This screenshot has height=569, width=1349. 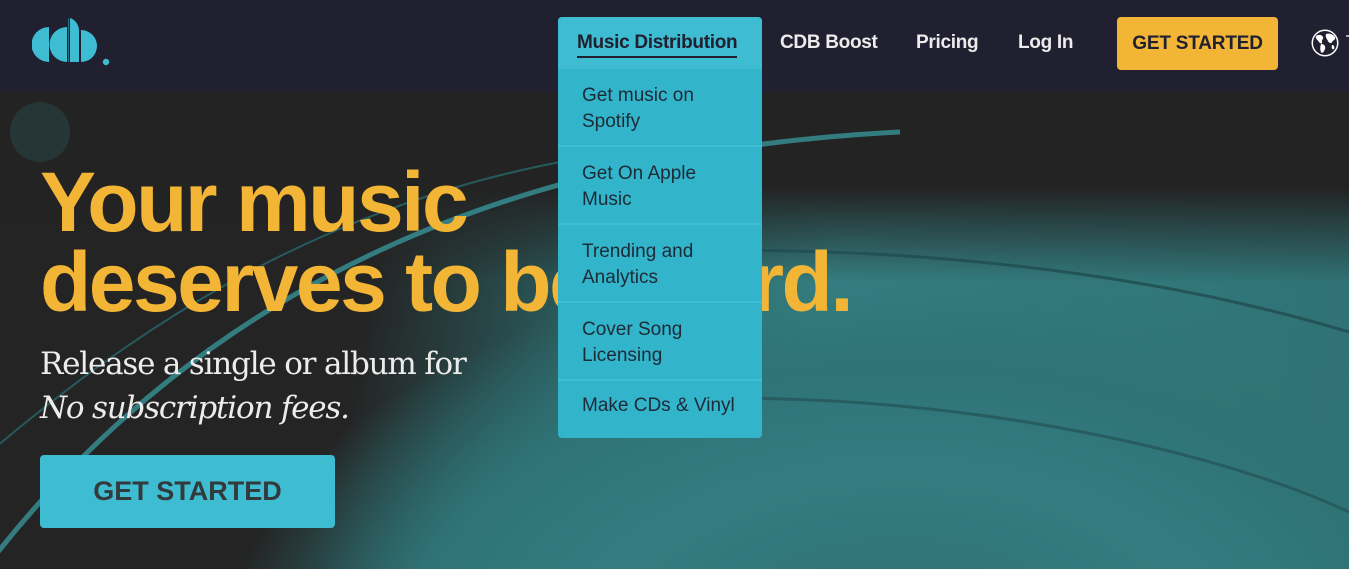 I want to click on nav-music-distribution: Music Distribution, so click(x=660, y=43).